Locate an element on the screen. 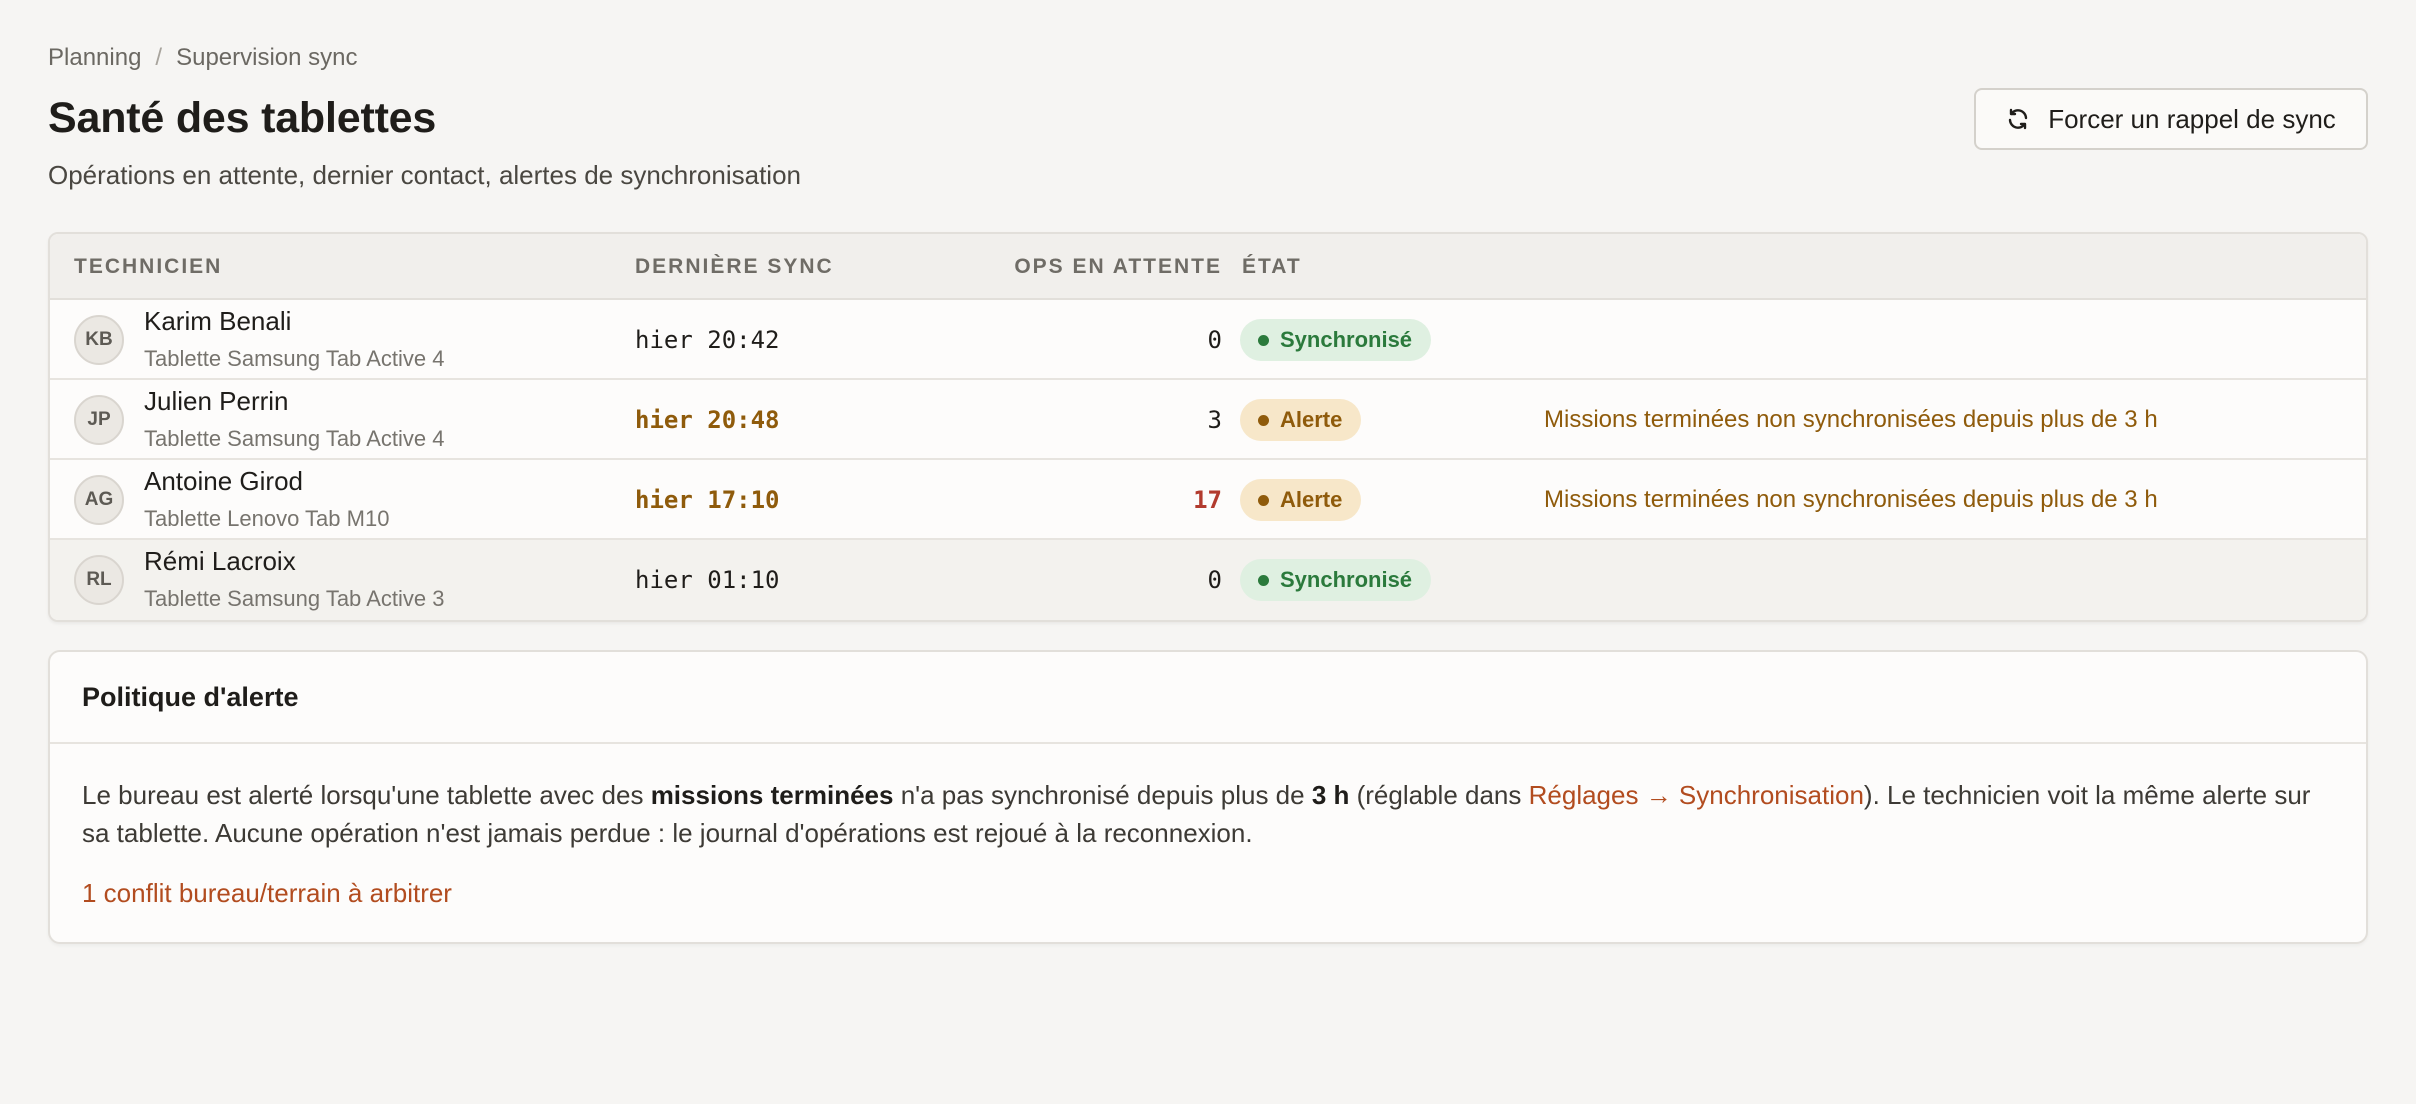  page-title: Santé des tablettes is located at coordinates (242, 118).